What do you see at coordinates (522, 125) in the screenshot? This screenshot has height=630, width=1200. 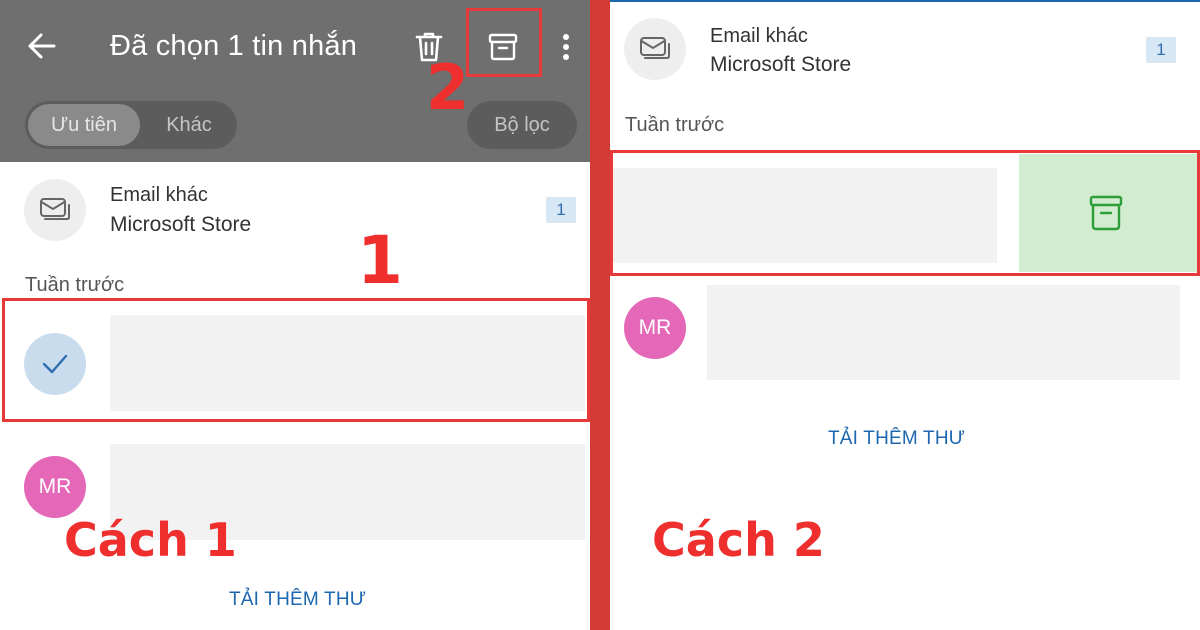 I see `filter-button: Bộ lọc` at bounding box center [522, 125].